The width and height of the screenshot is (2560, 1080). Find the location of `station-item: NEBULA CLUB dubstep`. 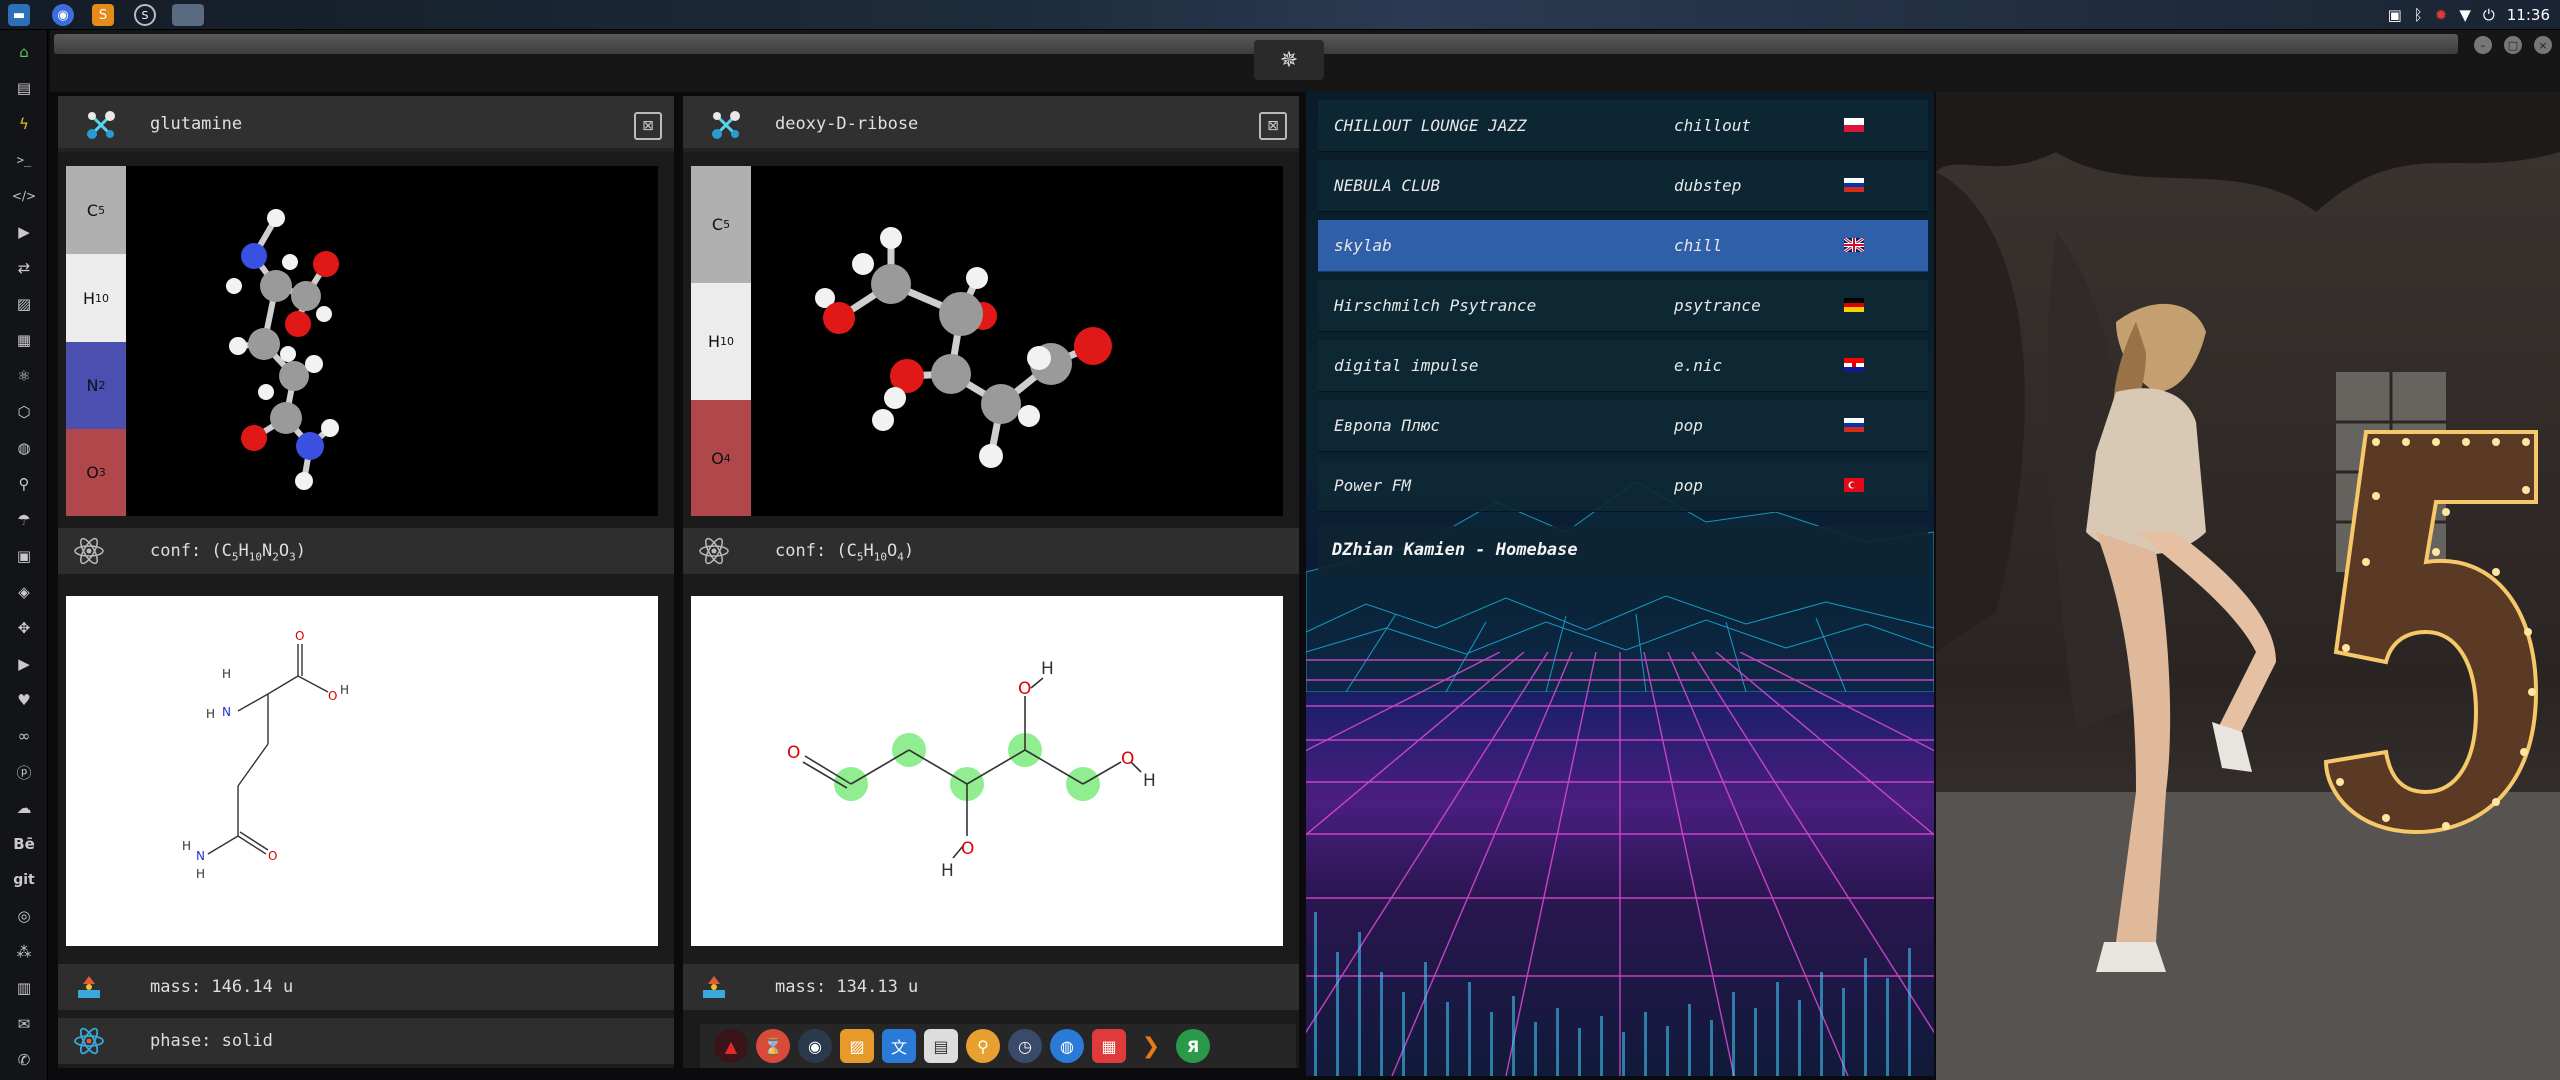

station-item: NEBULA CLUB dubstep is located at coordinates (1623, 186).